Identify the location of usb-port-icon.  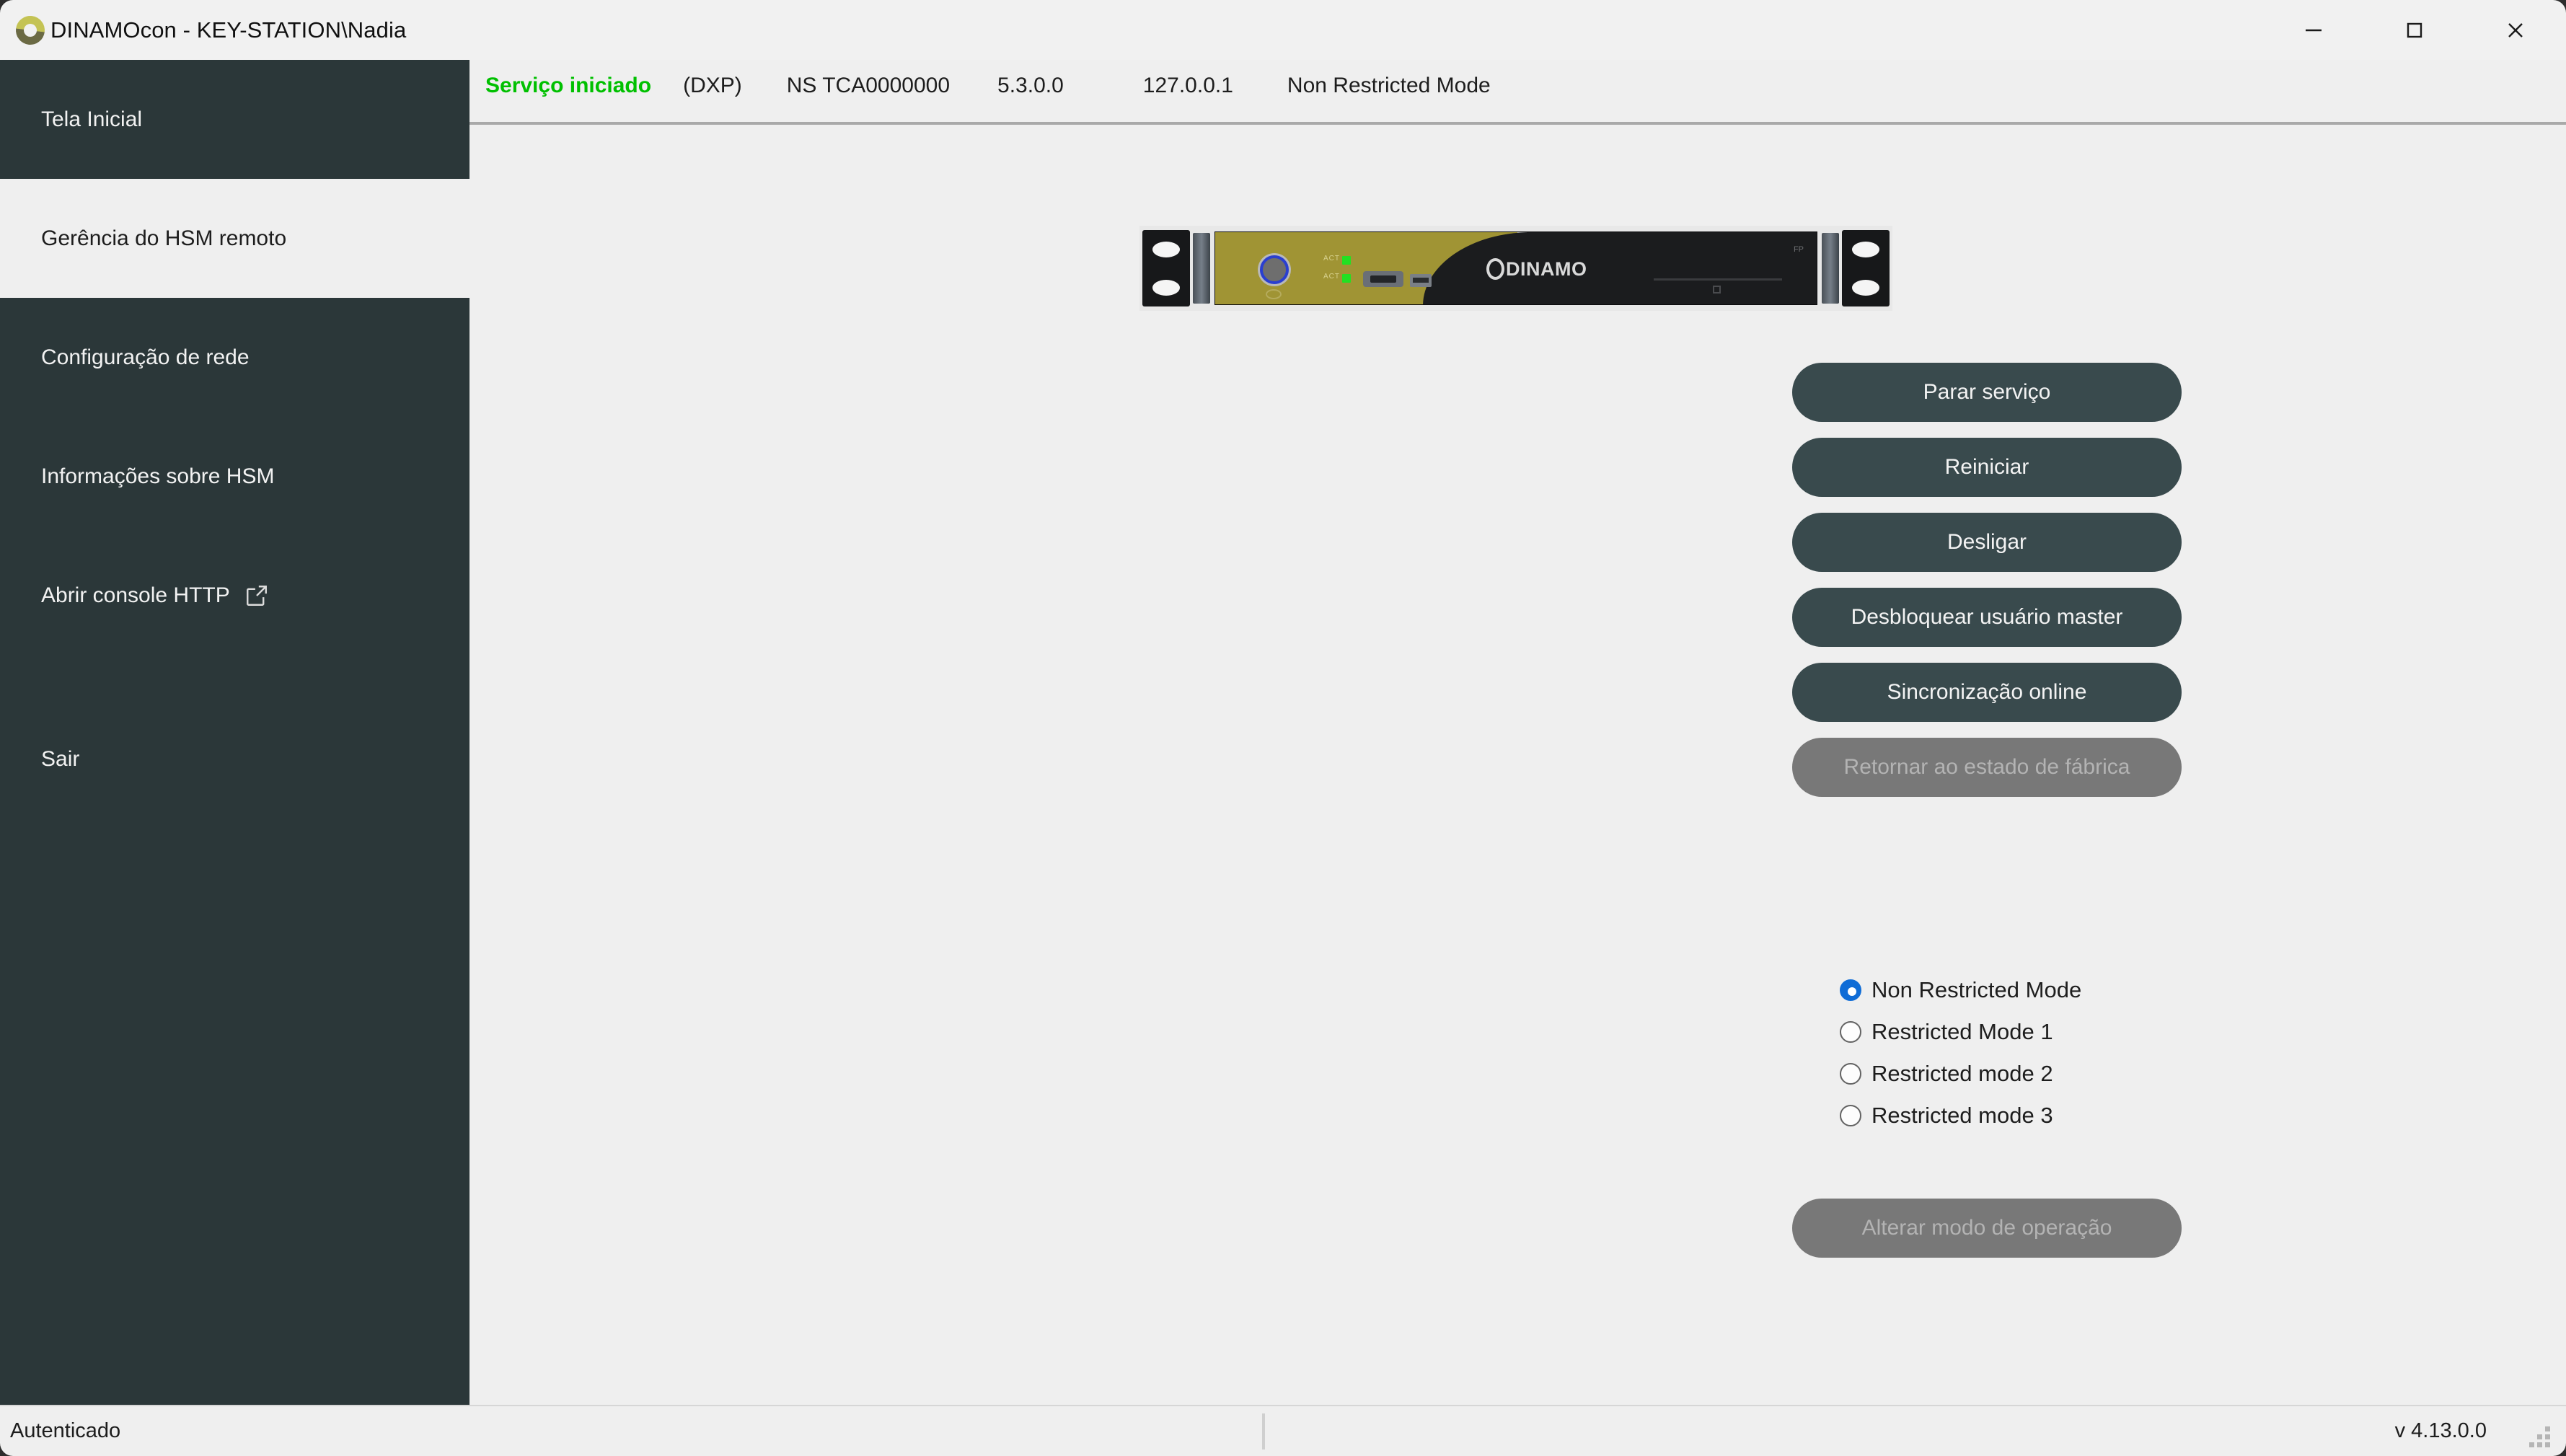
(1421, 280).